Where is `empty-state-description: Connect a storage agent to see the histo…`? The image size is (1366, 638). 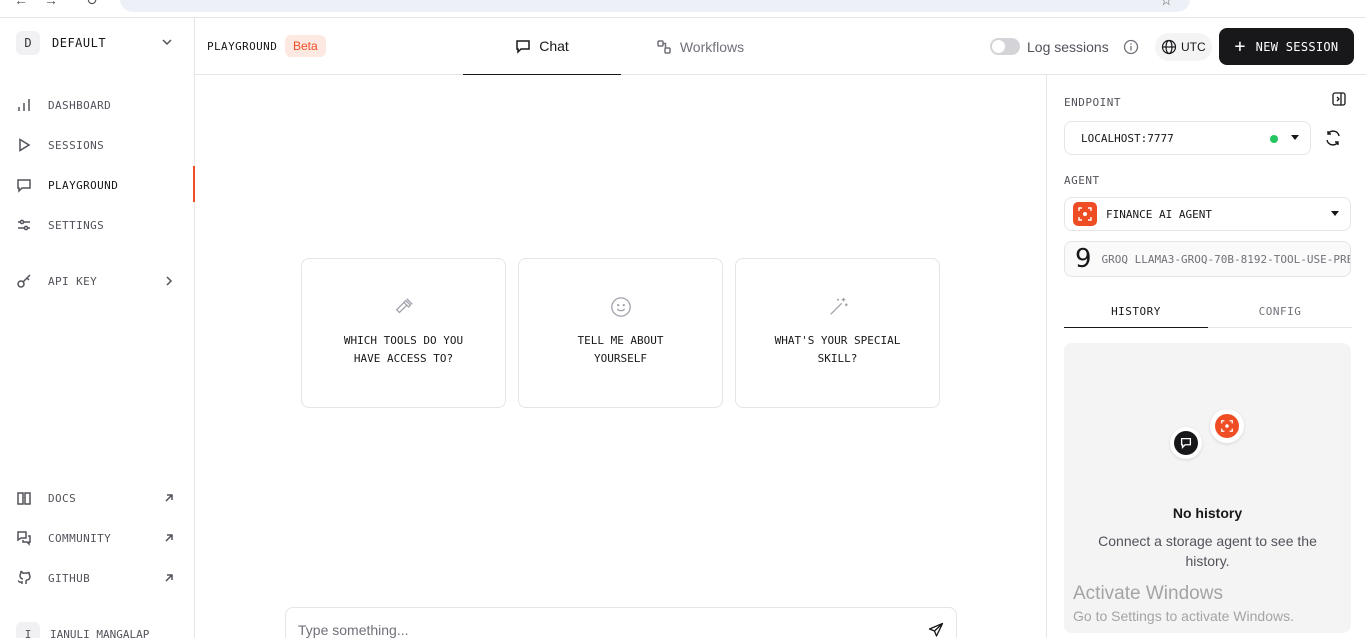 empty-state-description: Connect a storage agent to see the histo… is located at coordinates (1207, 551).